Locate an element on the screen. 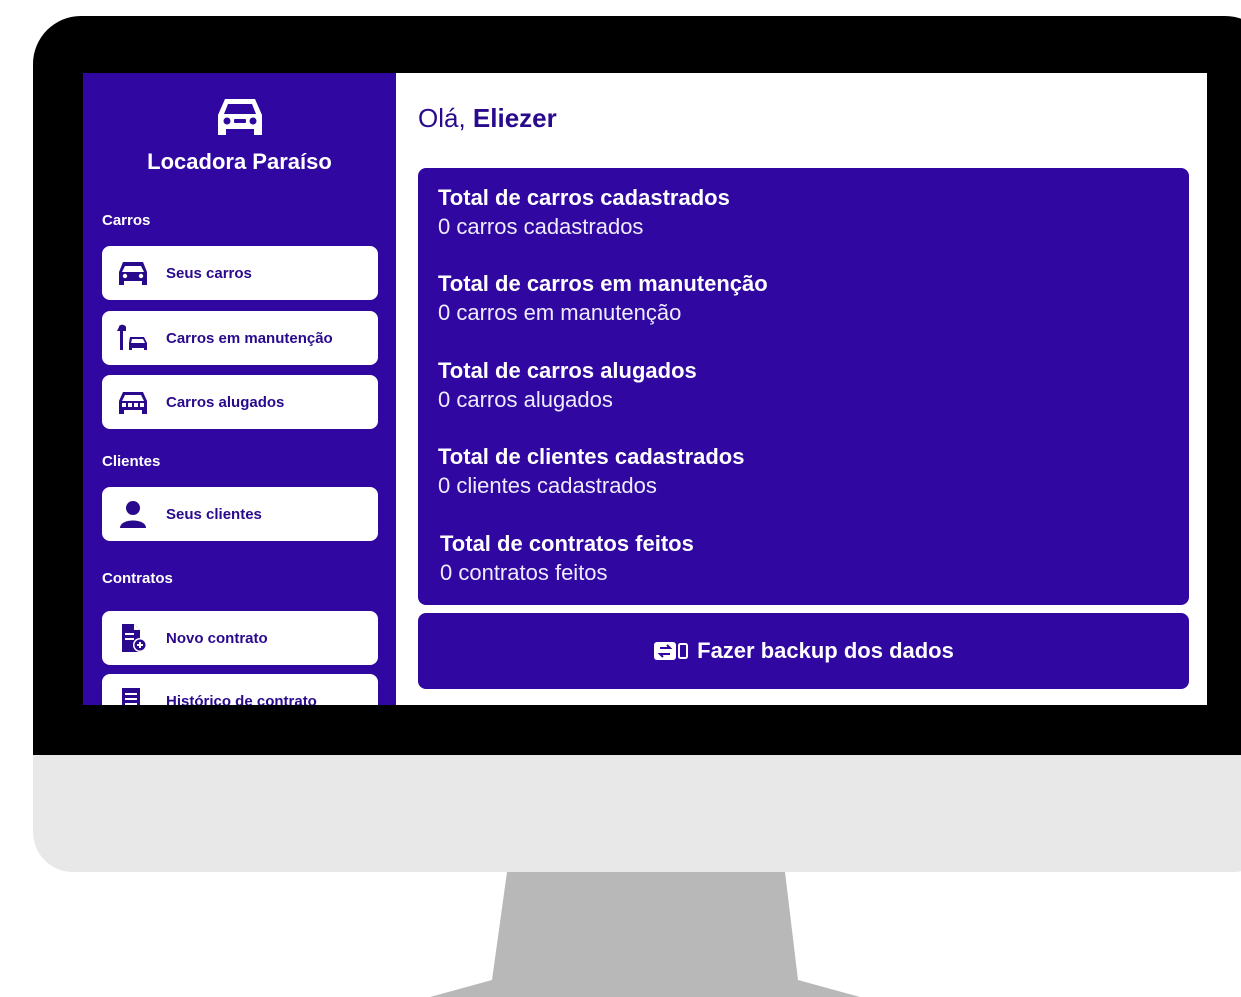  greeting: Olá, Eliezer is located at coordinates (487, 118).